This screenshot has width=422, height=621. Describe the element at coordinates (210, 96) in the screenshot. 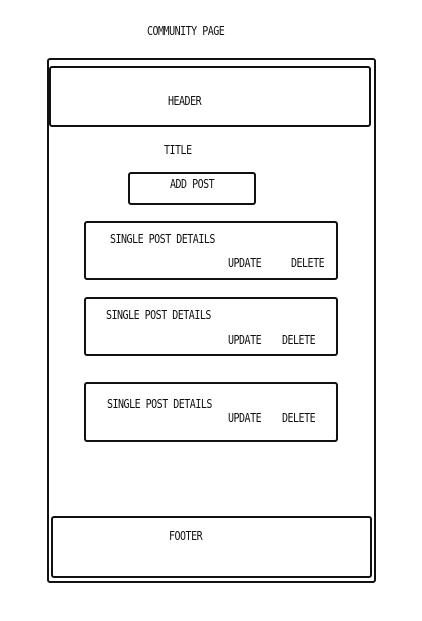

I see `header-box` at that location.